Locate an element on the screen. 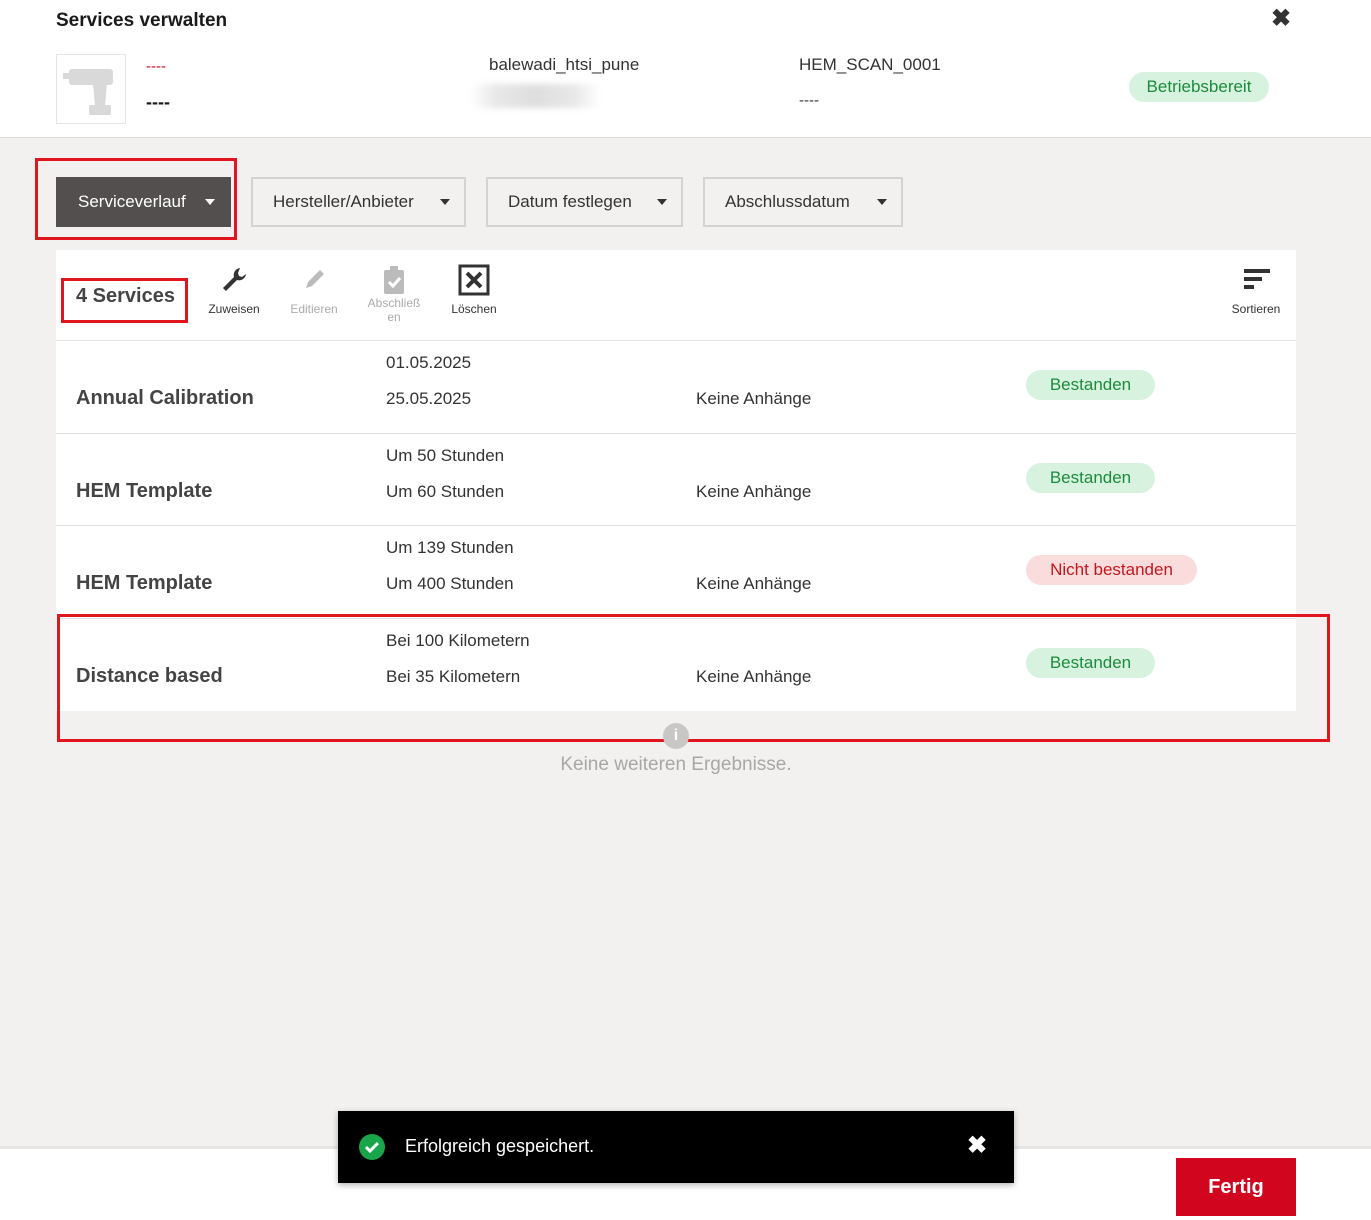 The height and width of the screenshot is (1220, 1371). pencil-icon is located at coordinates (315, 279).